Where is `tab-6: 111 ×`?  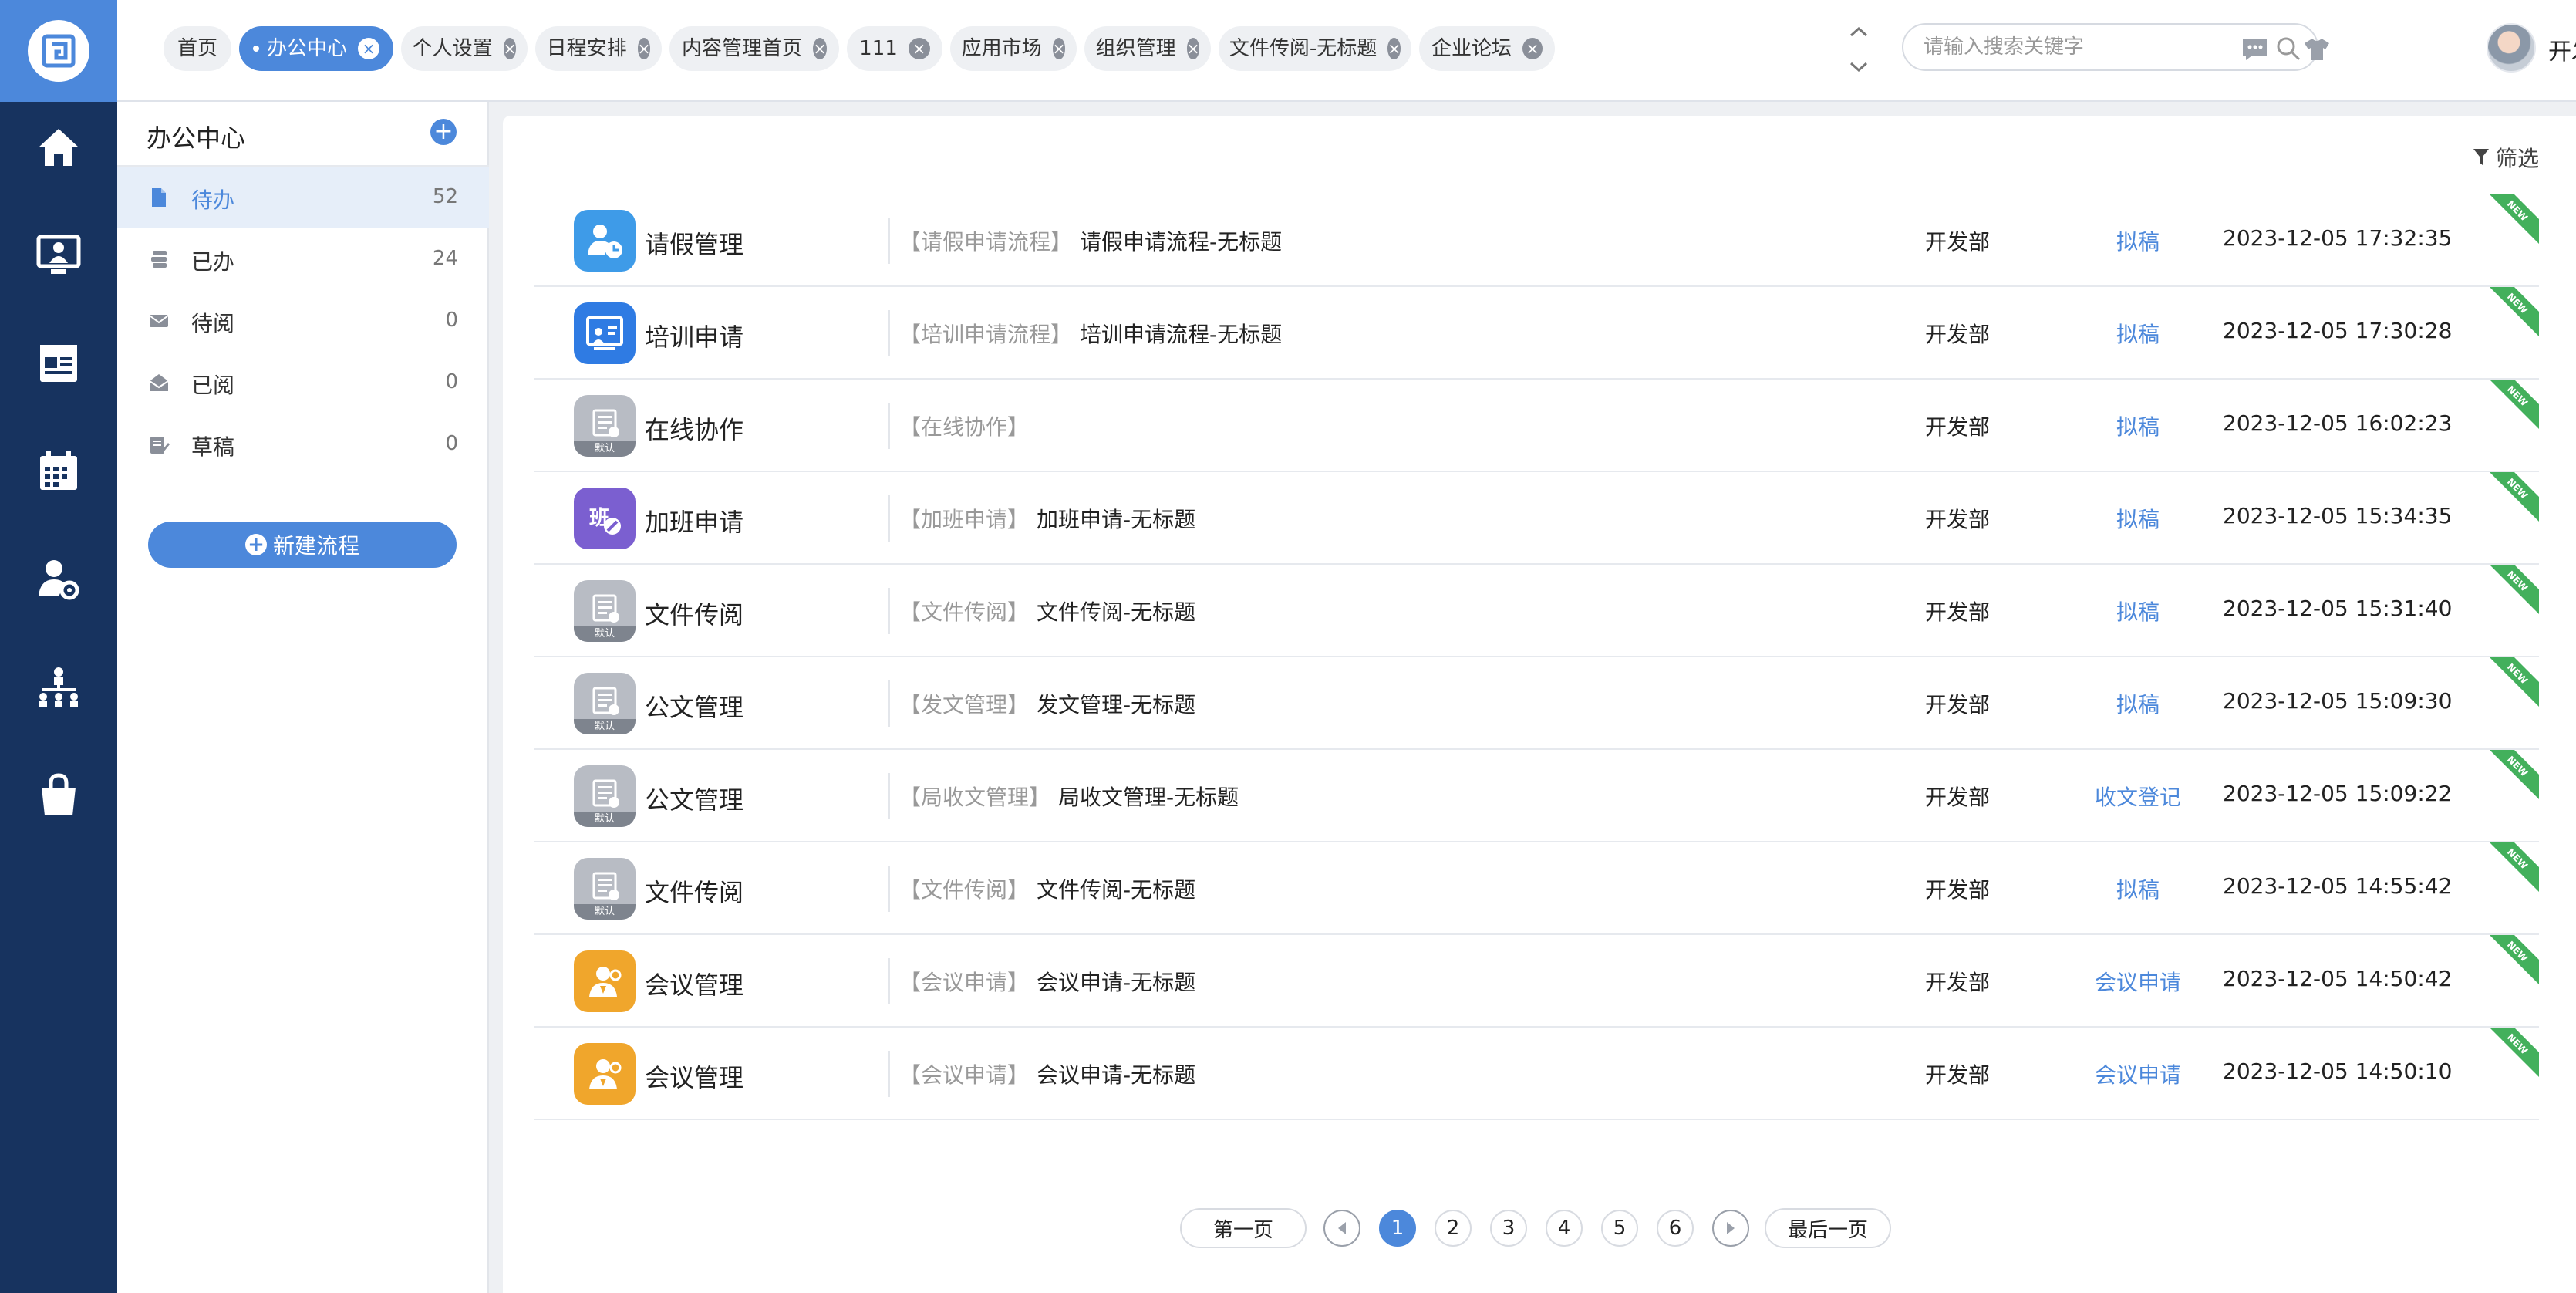
tab-6: 111 × is located at coordinates (894, 48).